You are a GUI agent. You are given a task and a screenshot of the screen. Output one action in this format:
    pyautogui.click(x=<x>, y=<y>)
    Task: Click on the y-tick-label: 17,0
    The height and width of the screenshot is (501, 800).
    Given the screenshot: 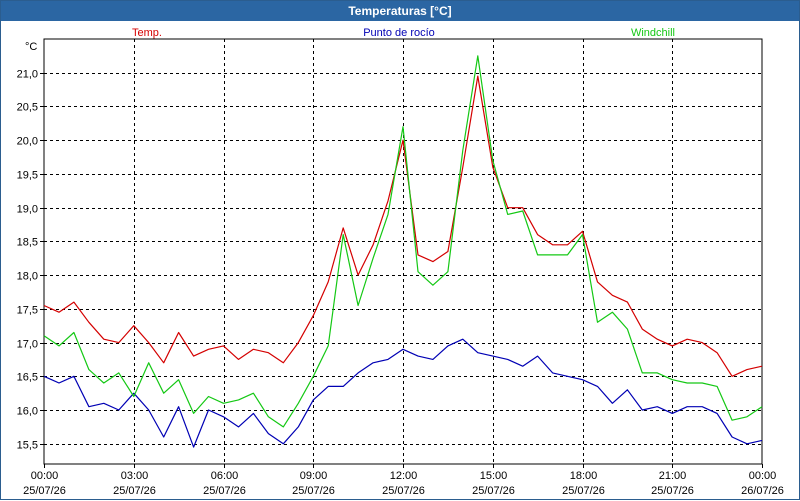 What is the action you would take?
    pyautogui.click(x=27, y=345)
    